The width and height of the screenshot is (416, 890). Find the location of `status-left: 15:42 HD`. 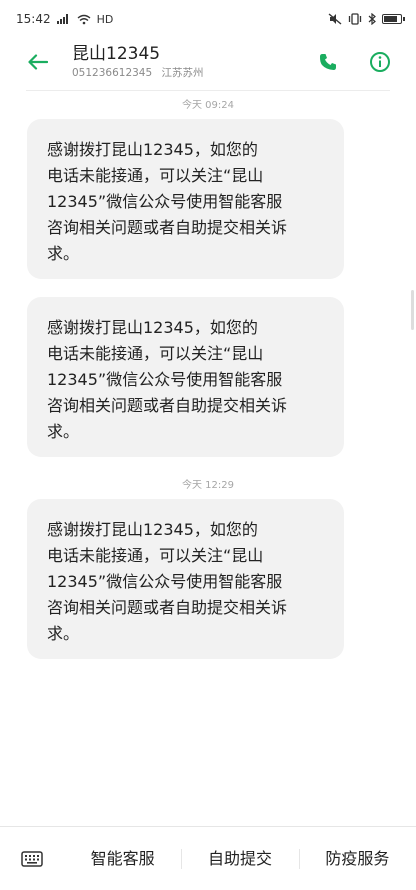

status-left: 15:42 HD is located at coordinates (64, 19).